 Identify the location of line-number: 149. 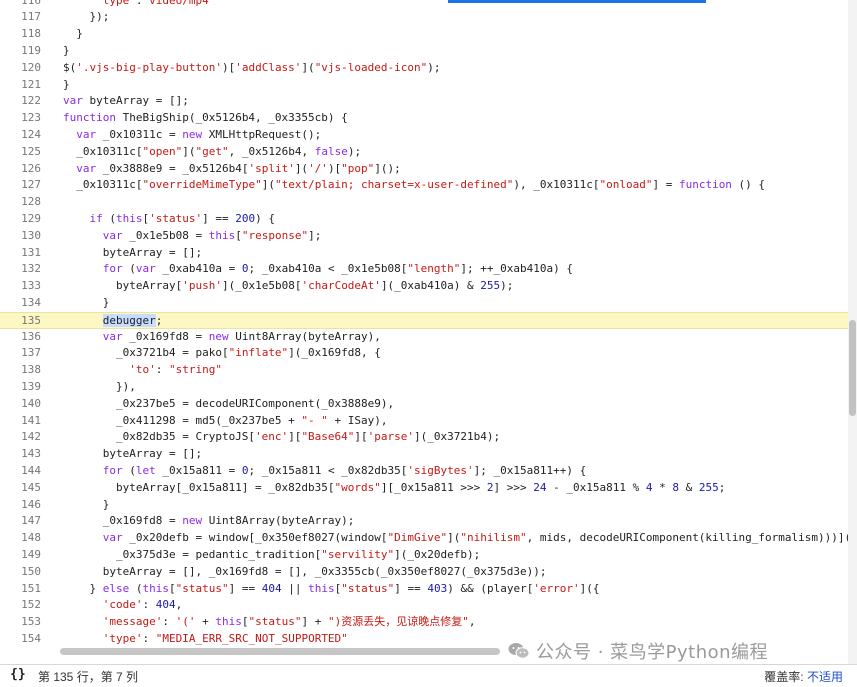
(20, 555).